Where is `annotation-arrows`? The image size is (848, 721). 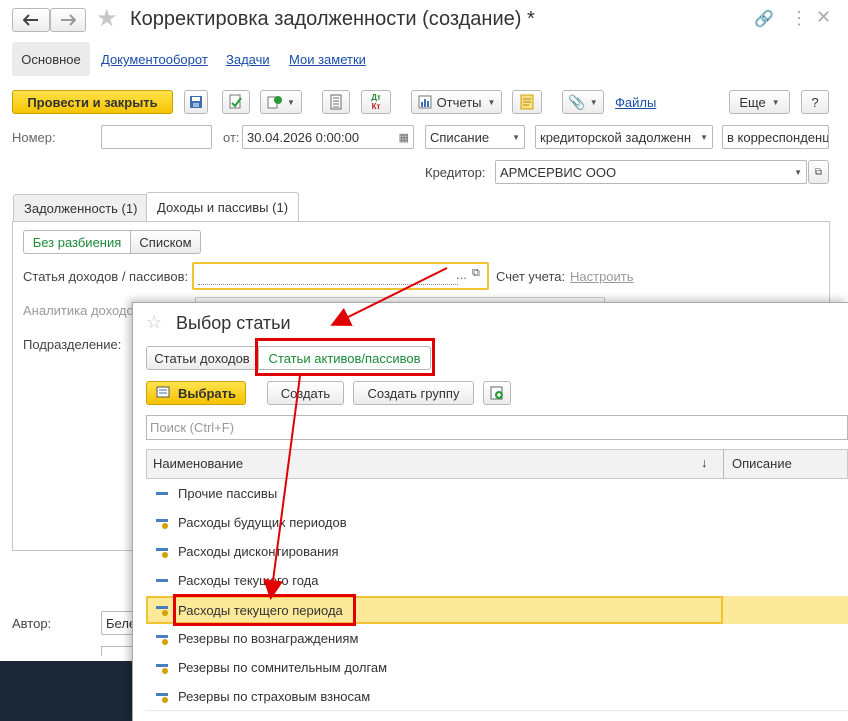 annotation-arrows is located at coordinates (355, 433).